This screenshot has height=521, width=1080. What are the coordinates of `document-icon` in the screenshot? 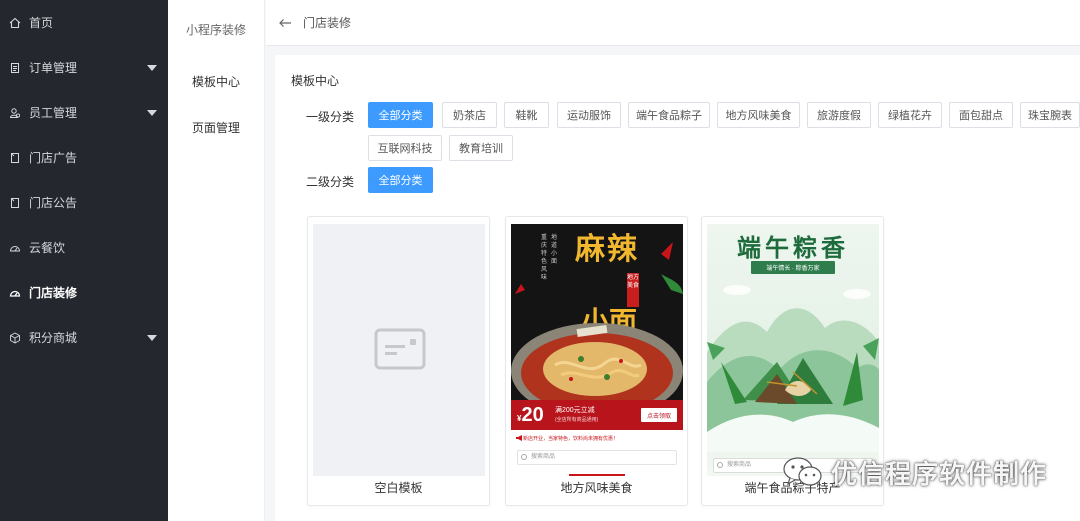 It's located at (15, 68).